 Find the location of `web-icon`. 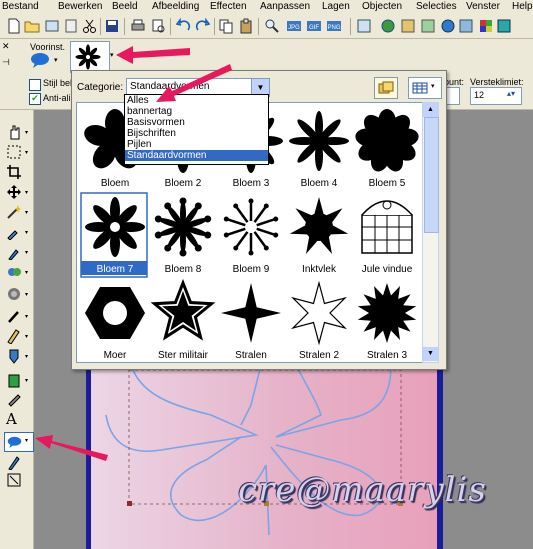

web-icon is located at coordinates (448, 26).